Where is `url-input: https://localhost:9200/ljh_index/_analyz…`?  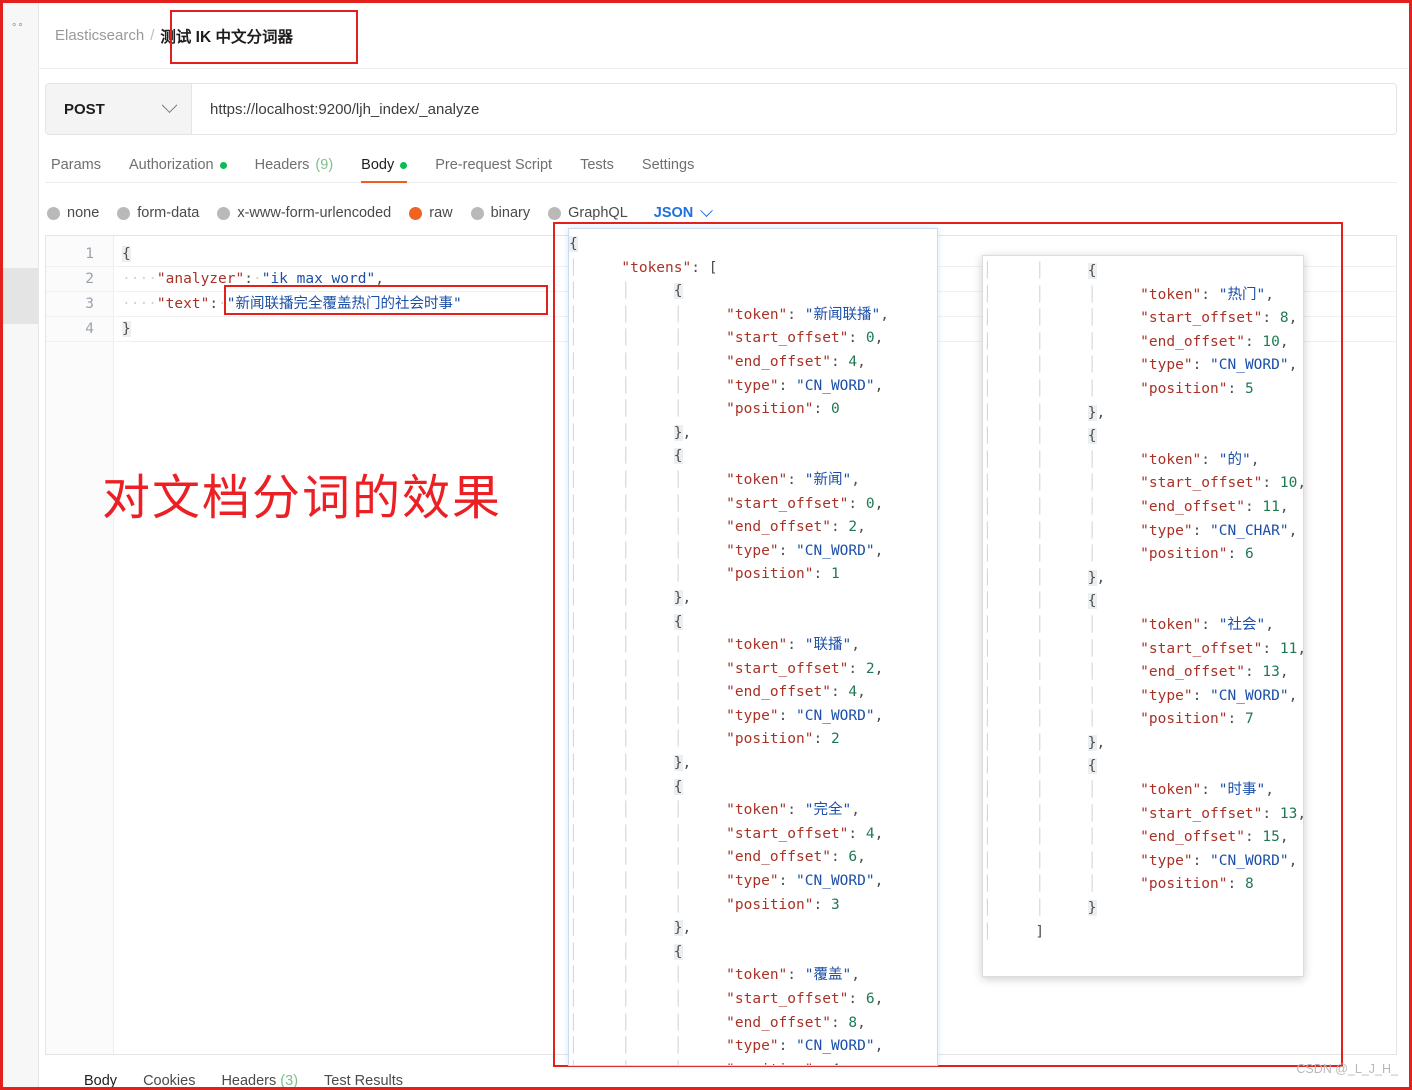 url-input: https://localhost:9200/ljh_index/_analyz… is located at coordinates (794, 109).